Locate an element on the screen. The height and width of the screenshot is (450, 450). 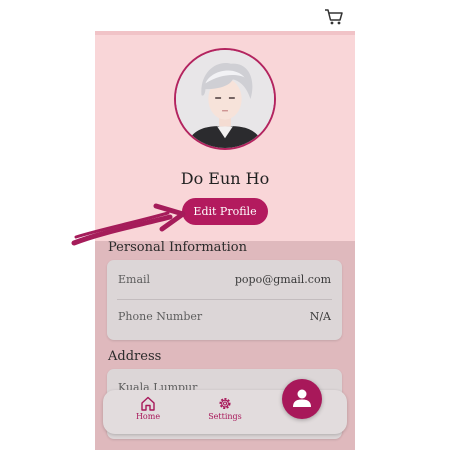
nav-home-label: Home is located at coordinates (148, 416).